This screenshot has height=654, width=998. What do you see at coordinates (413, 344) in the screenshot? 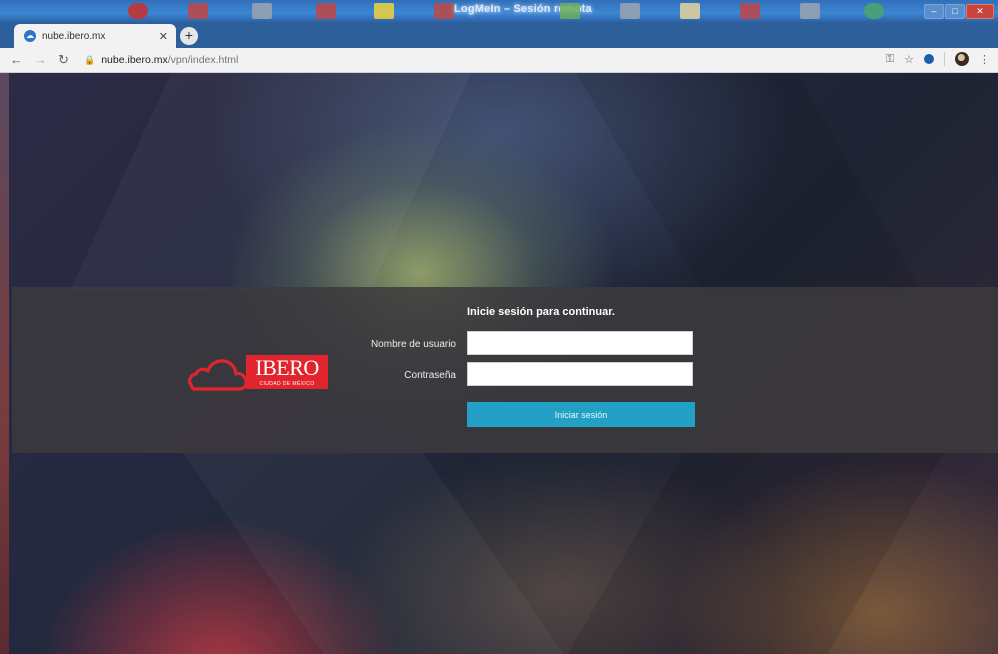
I see `username-label: Nombre de usuario` at bounding box center [413, 344].